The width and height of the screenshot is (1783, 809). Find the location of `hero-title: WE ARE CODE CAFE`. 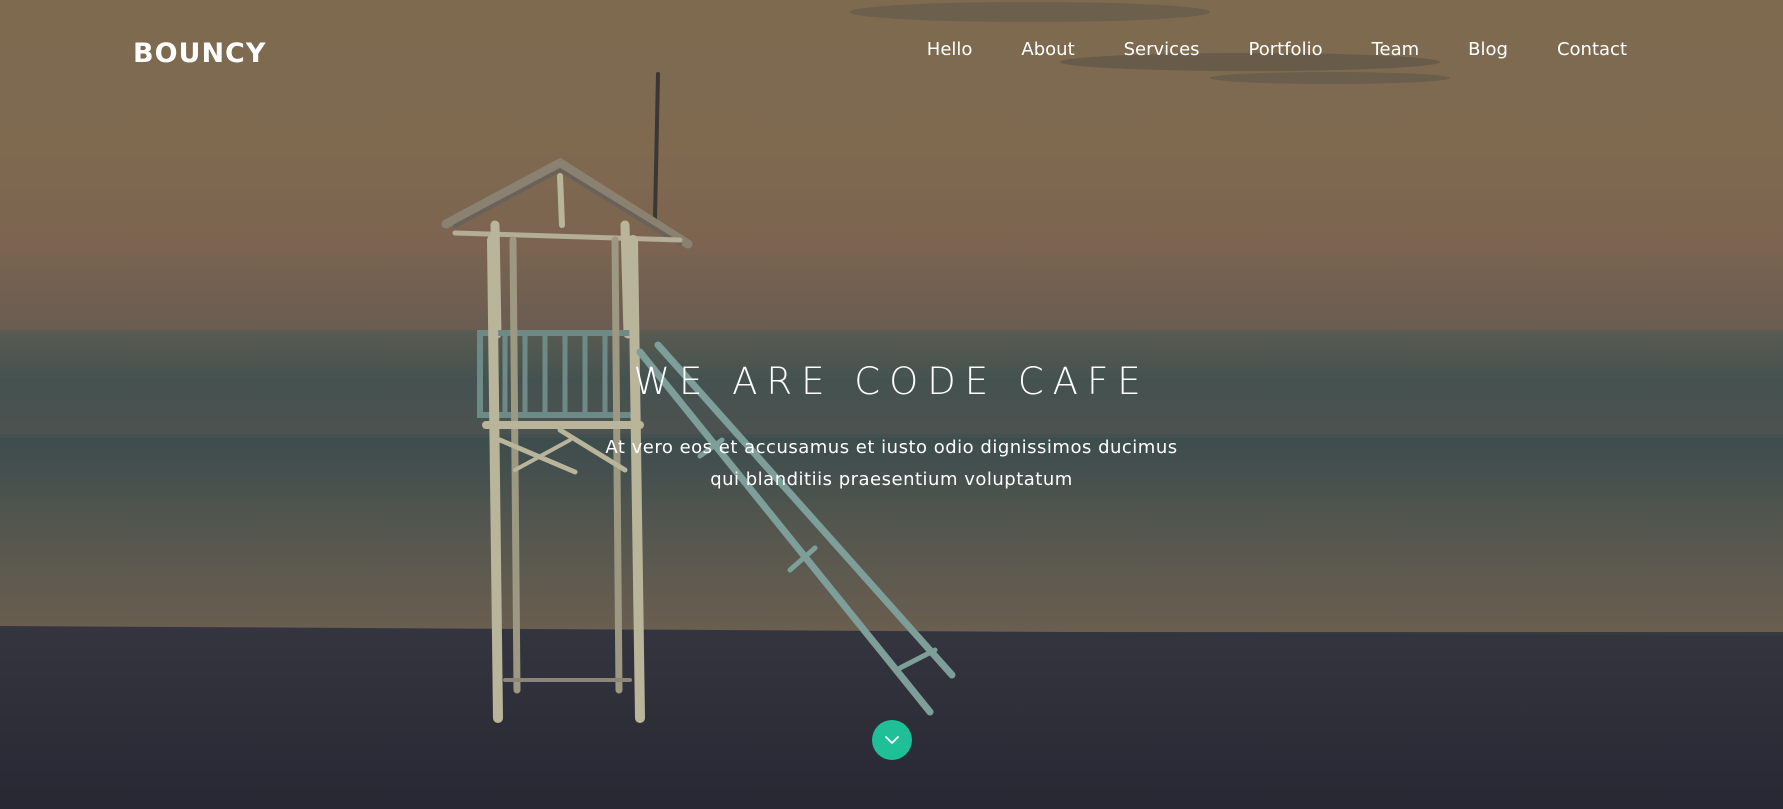

hero-title: WE ARE CODE CAFE is located at coordinates (891, 381).